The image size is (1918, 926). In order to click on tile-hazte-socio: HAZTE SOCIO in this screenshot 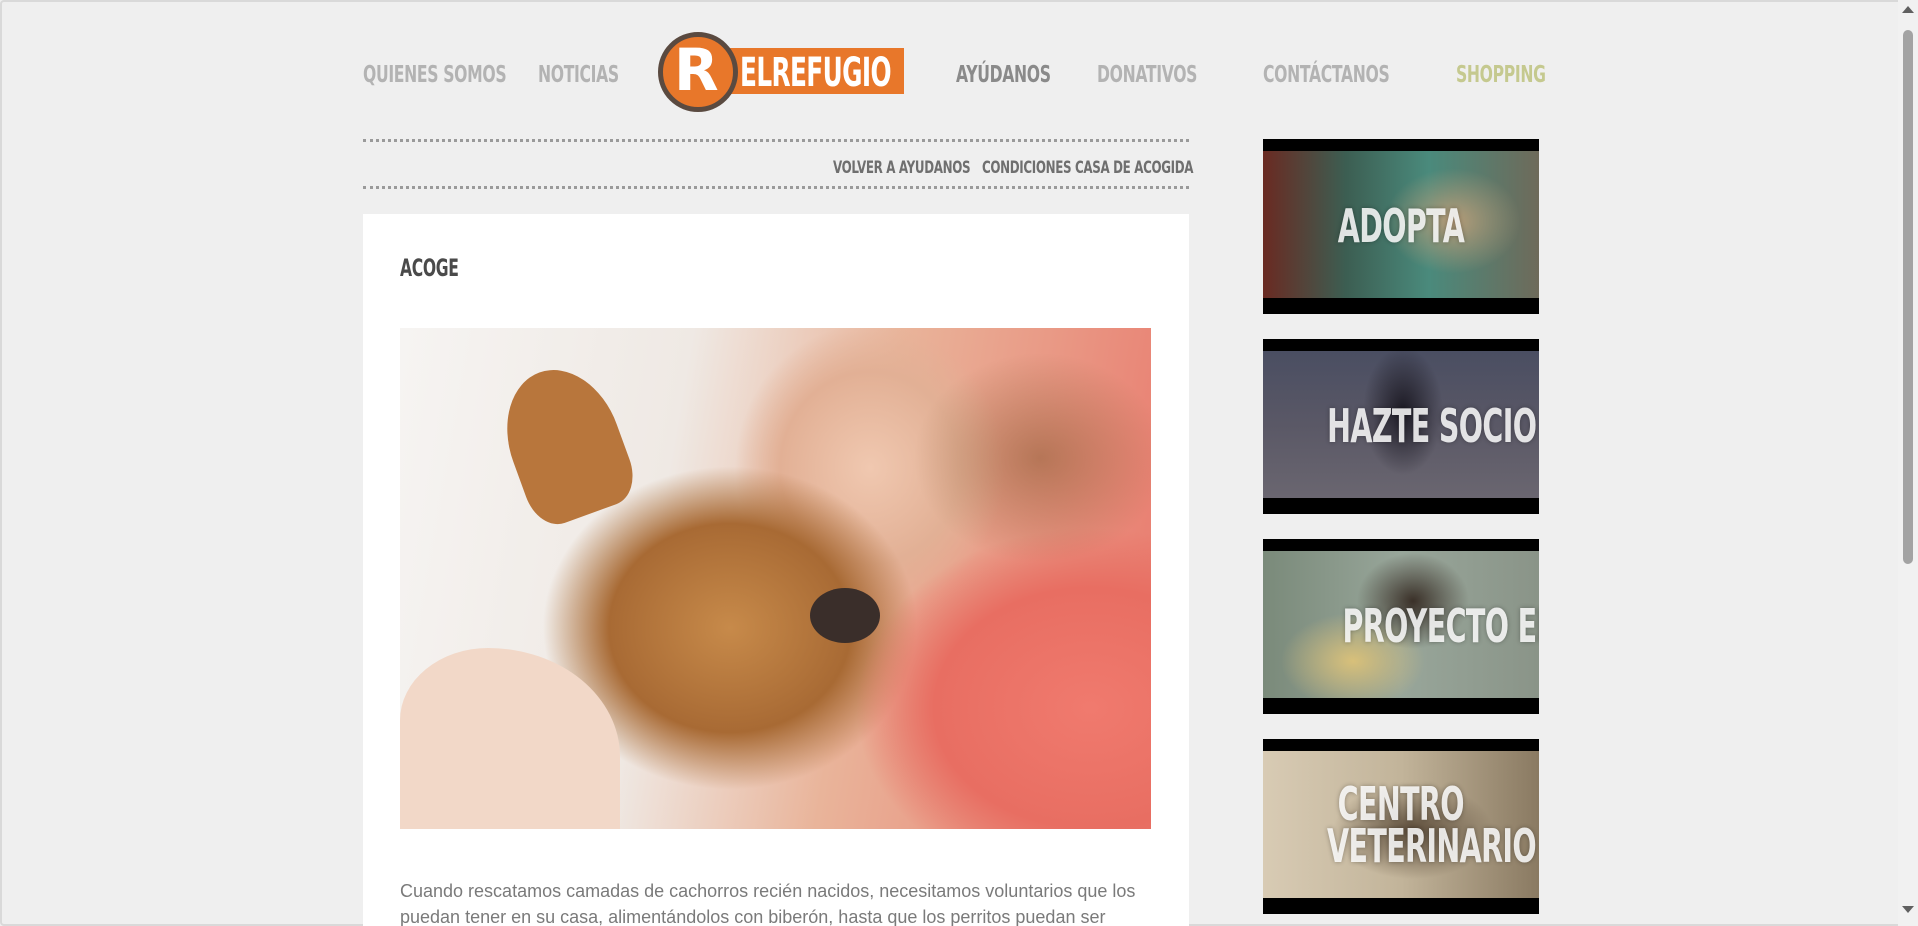, I will do `click(1401, 426)`.